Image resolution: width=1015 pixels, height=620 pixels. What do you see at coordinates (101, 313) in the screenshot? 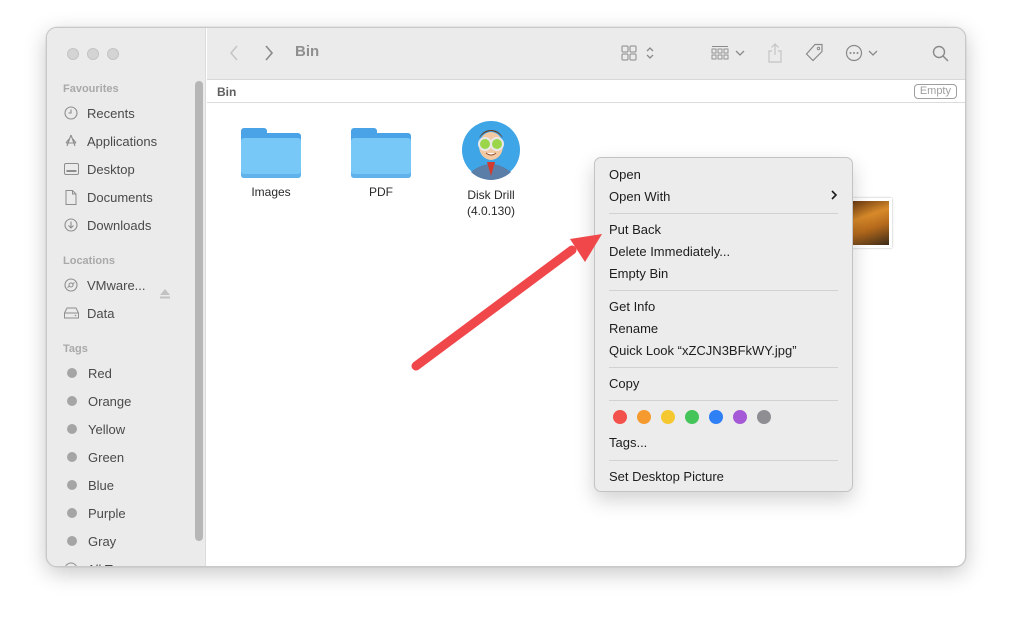
I see `sidebar-item-label: Data` at bounding box center [101, 313].